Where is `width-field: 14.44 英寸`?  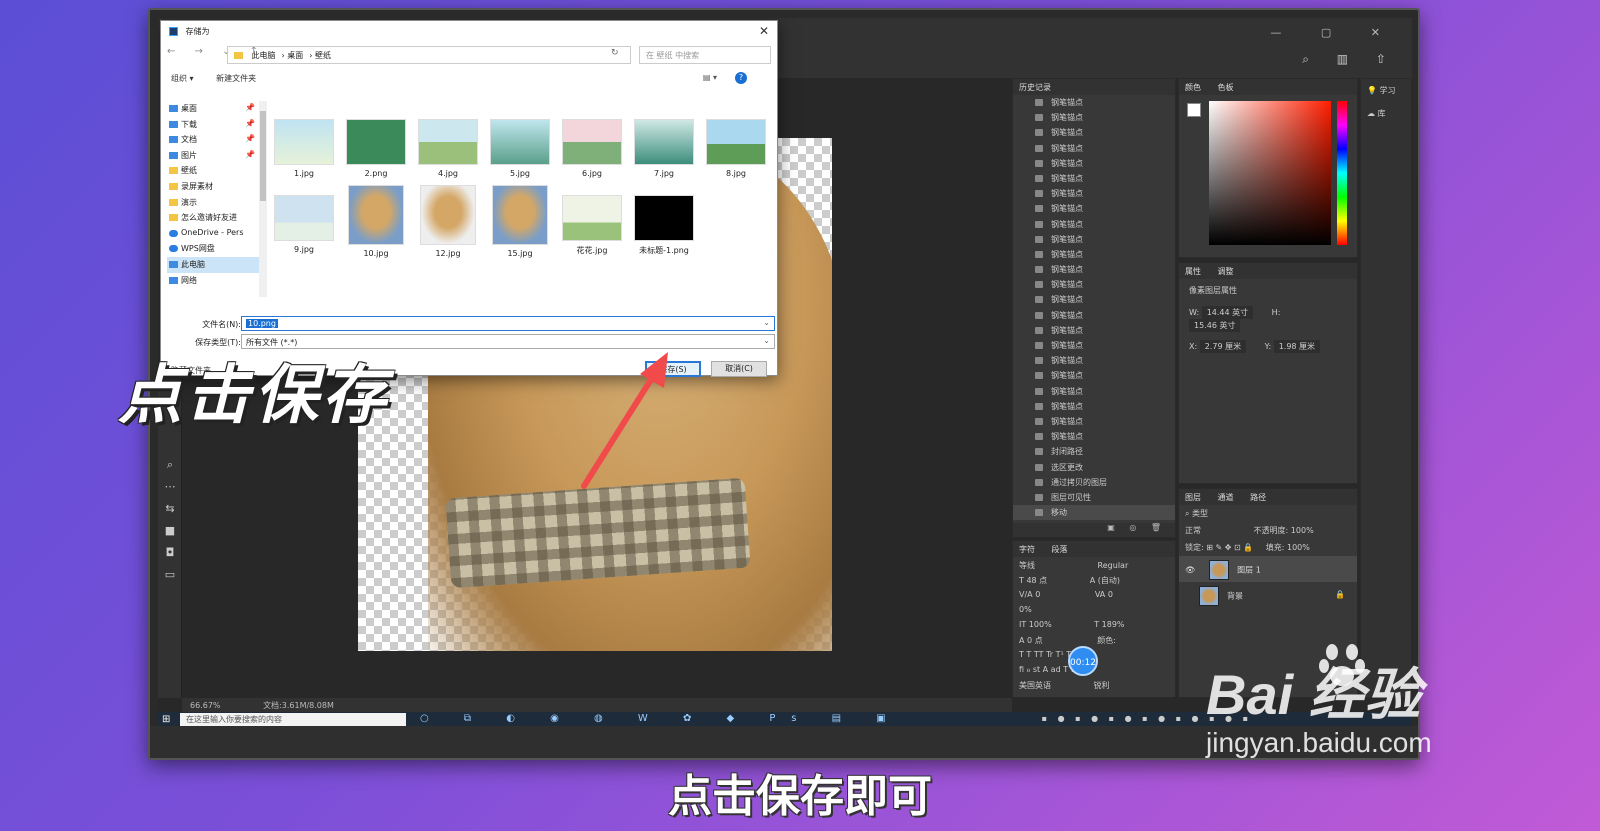
width-field: 14.44 英寸 is located at coordinates (1227, 312).